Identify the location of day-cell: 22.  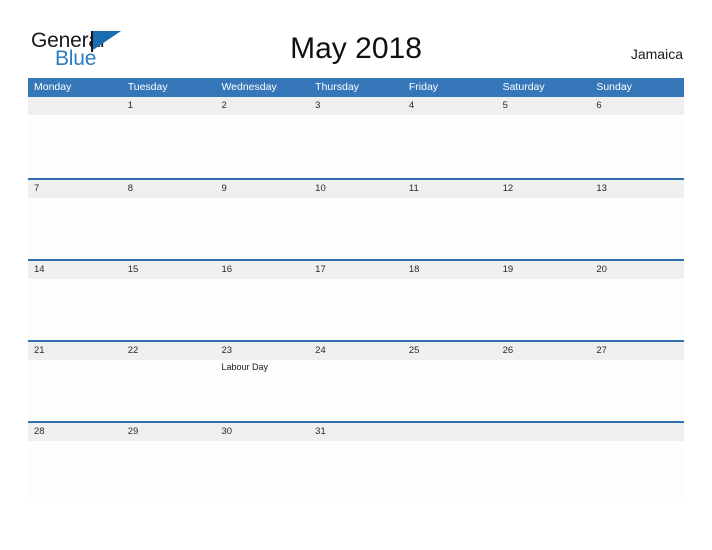
(169, 381).